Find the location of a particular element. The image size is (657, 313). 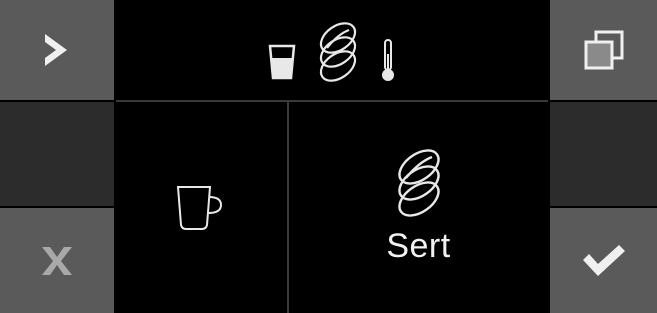

confirm-button is located at coordinates (603, 260).